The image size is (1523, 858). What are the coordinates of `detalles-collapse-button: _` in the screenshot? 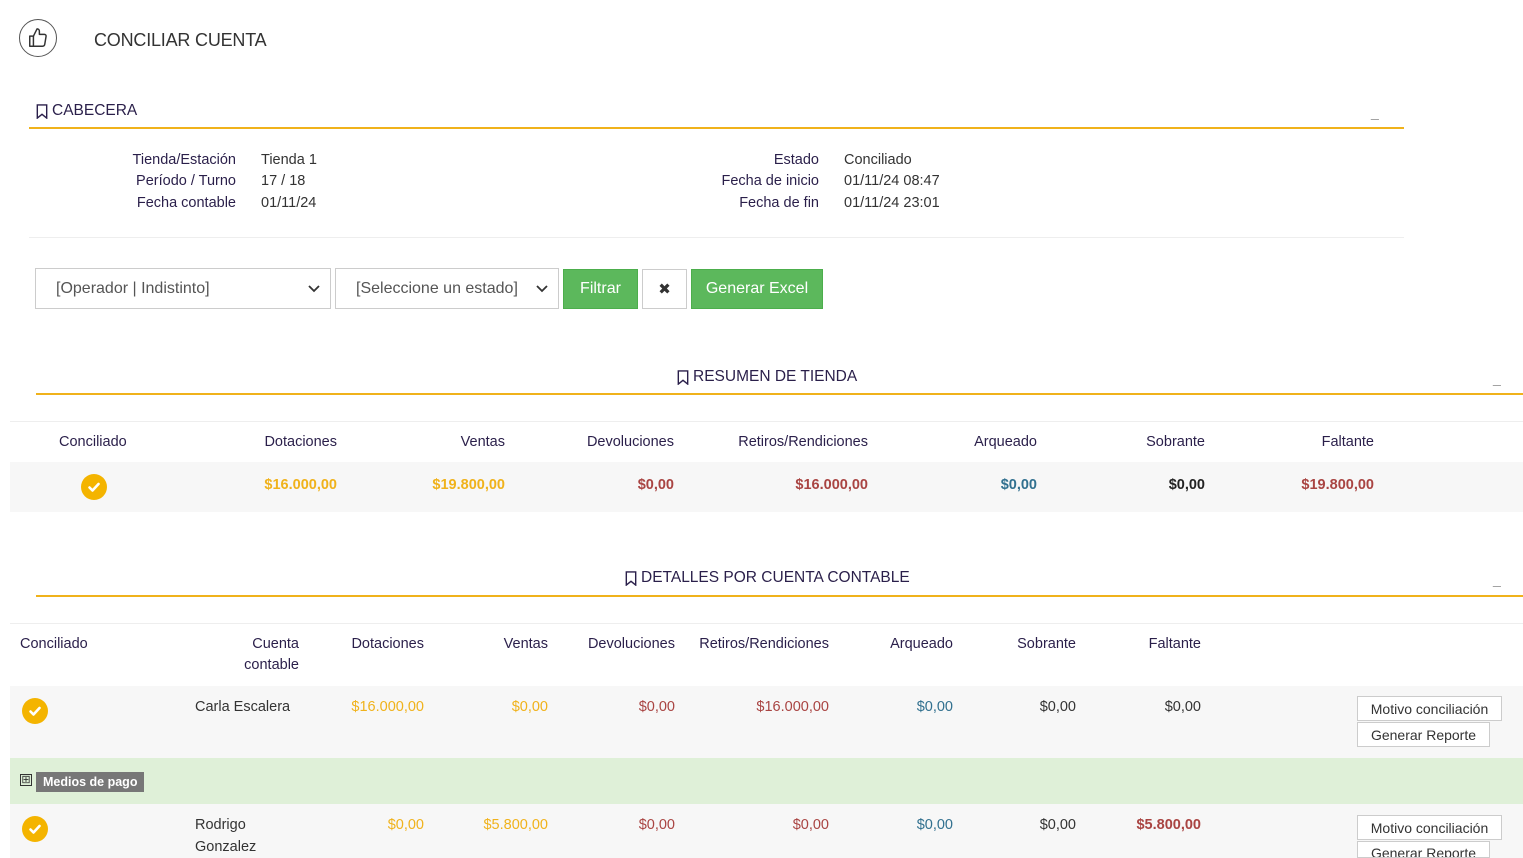 It's located at (1497, 579).